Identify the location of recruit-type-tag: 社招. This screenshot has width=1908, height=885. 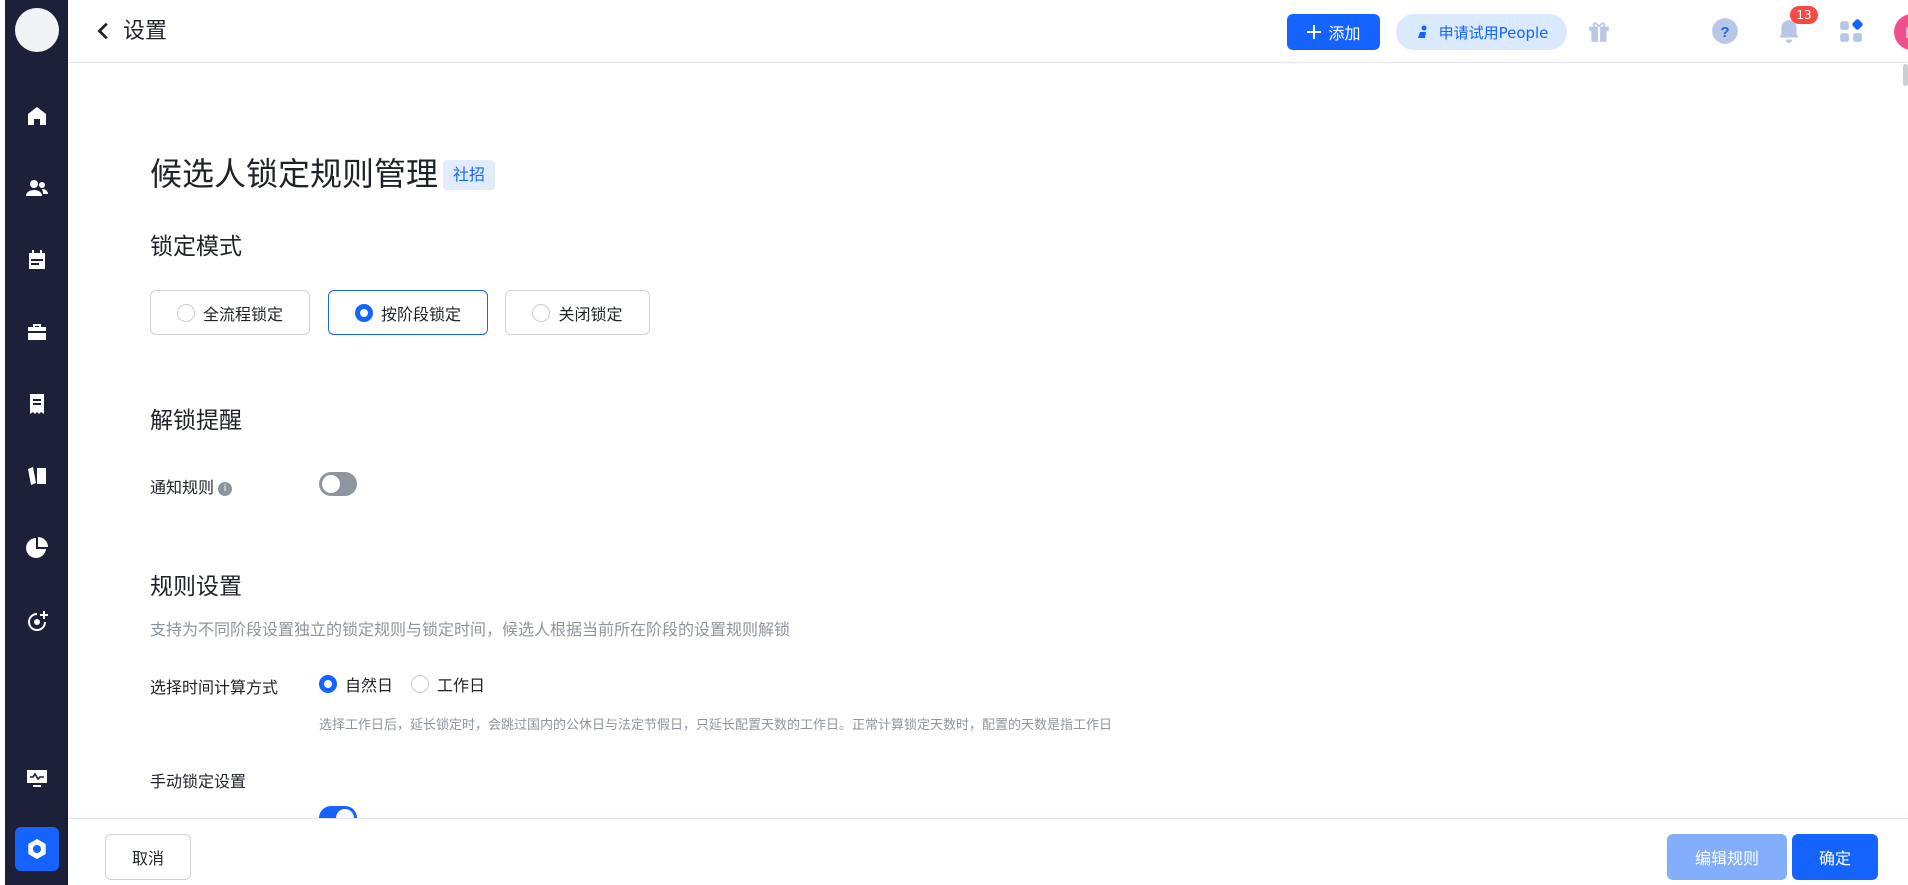
(469, 175).